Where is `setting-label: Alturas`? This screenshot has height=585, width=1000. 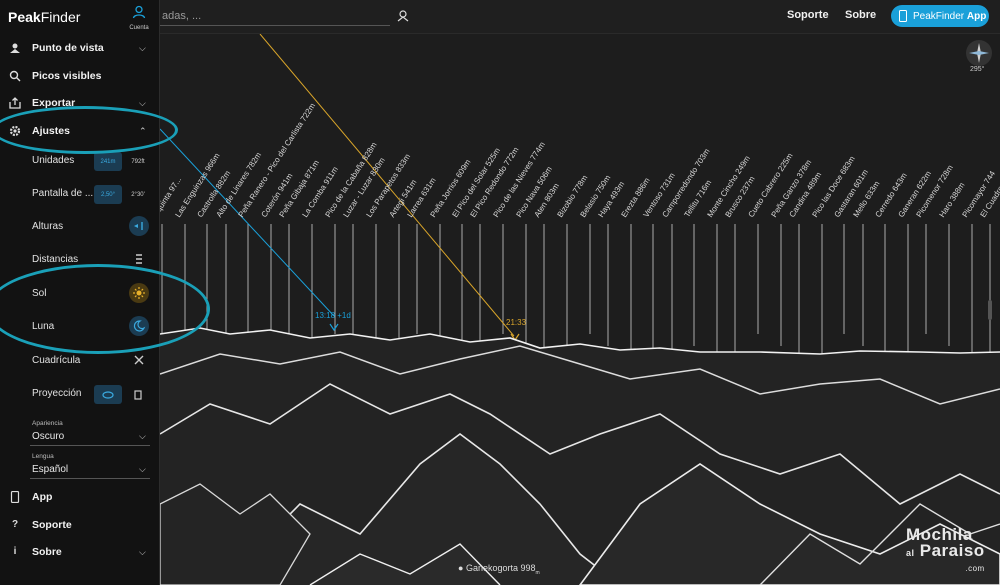
setting-label: Alturas is located at coordinates (48, 226).